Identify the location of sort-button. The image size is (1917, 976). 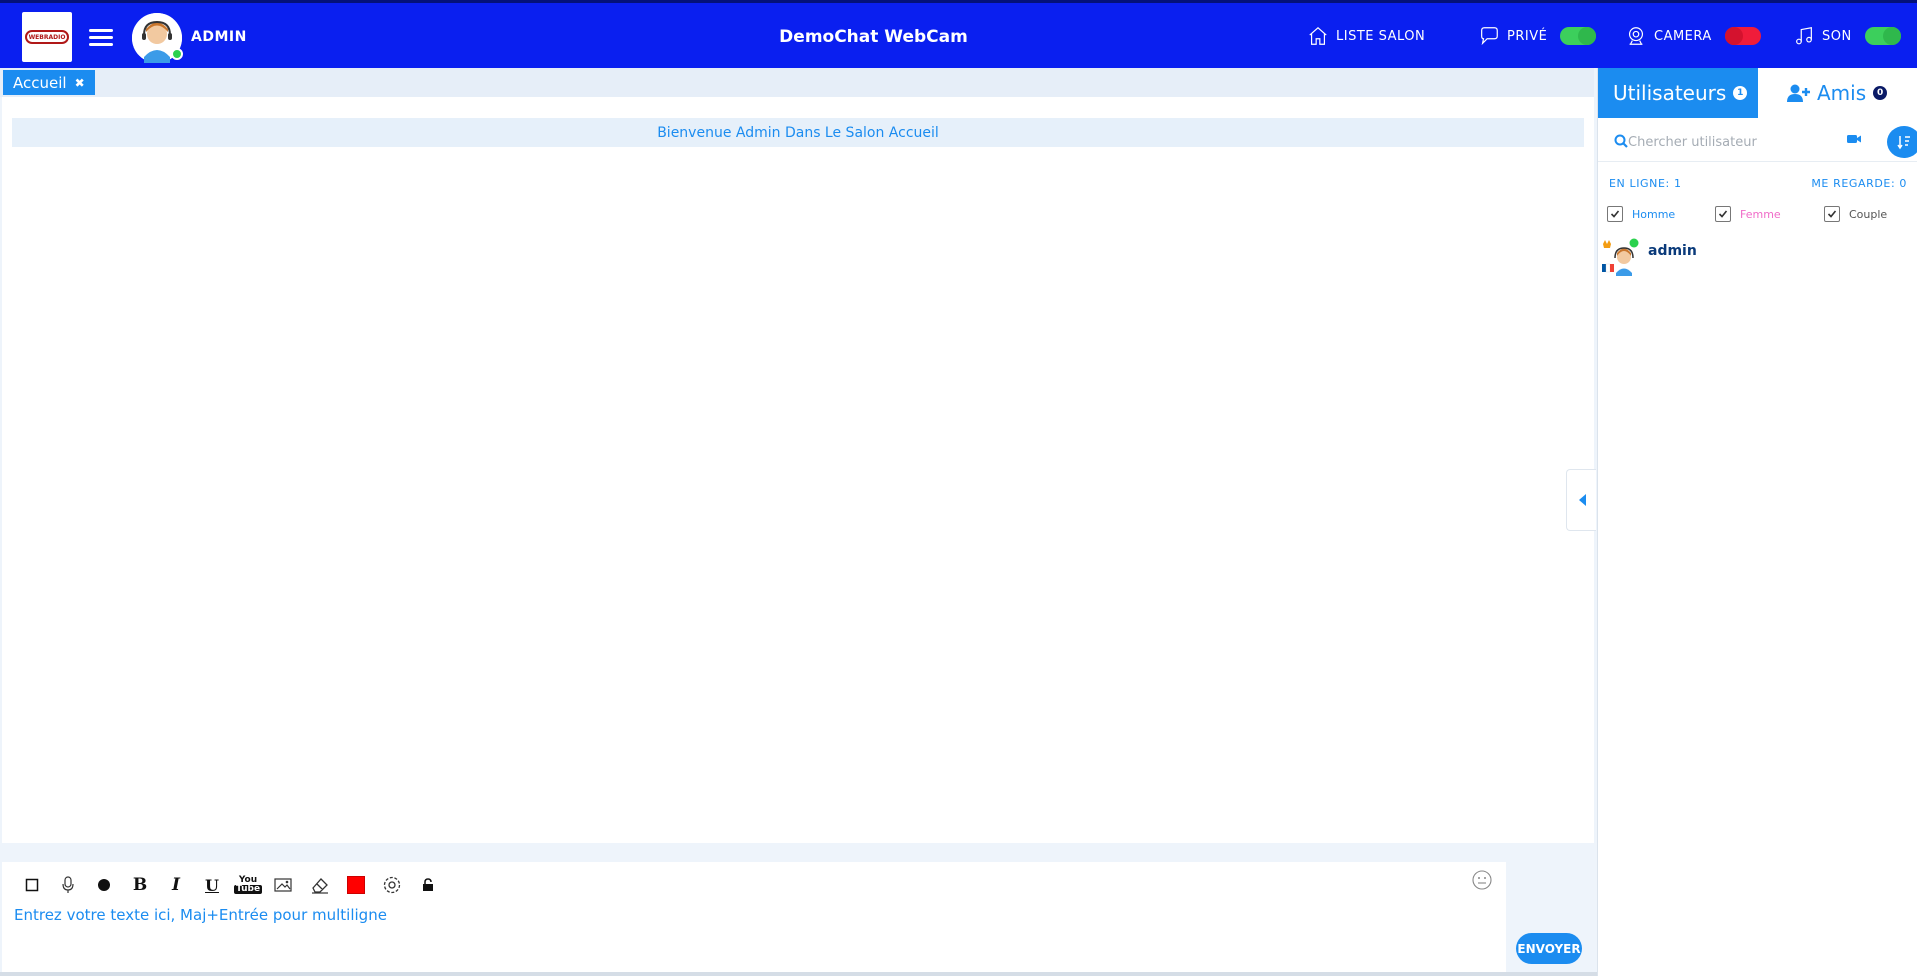
(1902, 142).